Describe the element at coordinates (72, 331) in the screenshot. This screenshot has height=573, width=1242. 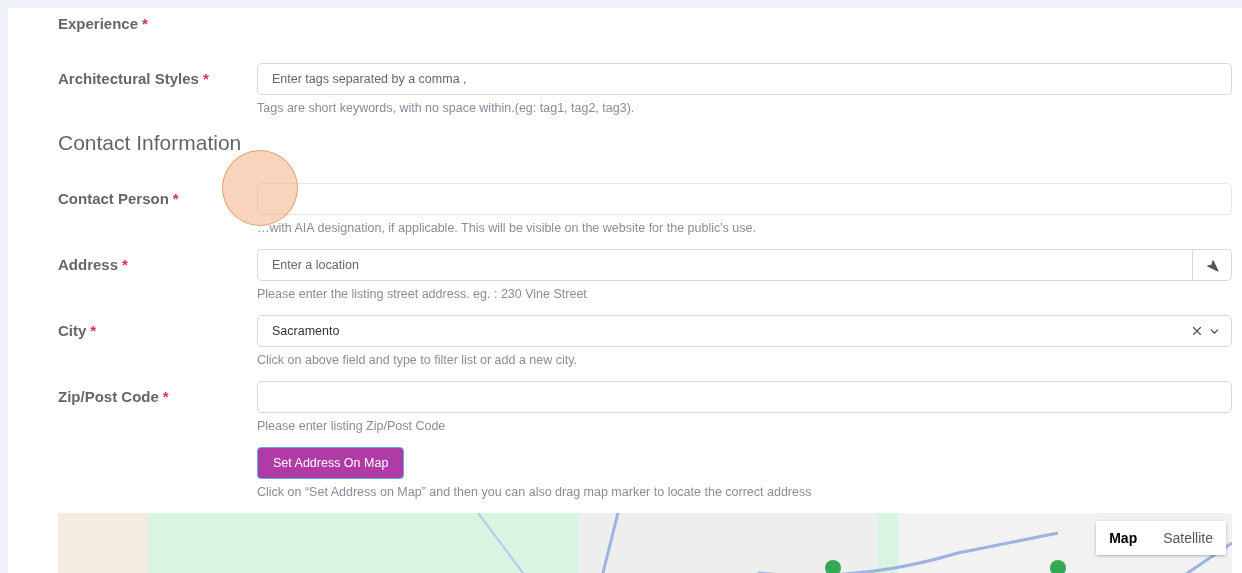
I see `field-label: City` at that location.